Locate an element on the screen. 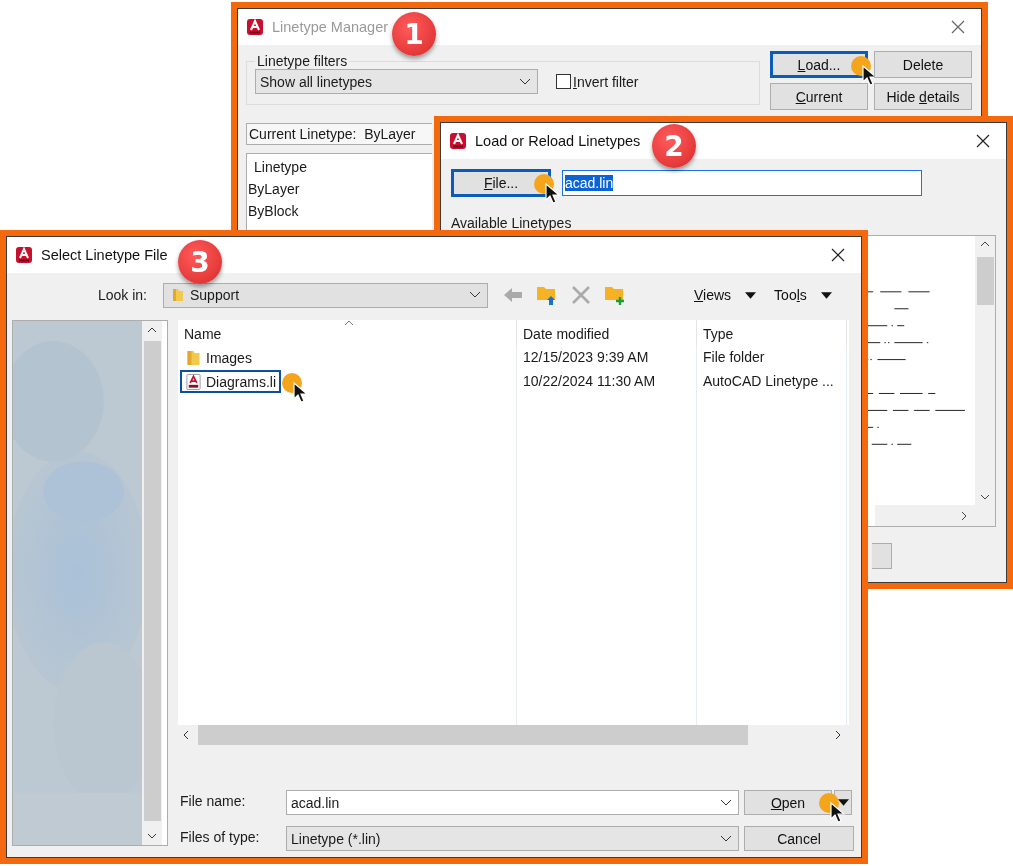  type-cell: File folder is located at coordinates (772, 358).